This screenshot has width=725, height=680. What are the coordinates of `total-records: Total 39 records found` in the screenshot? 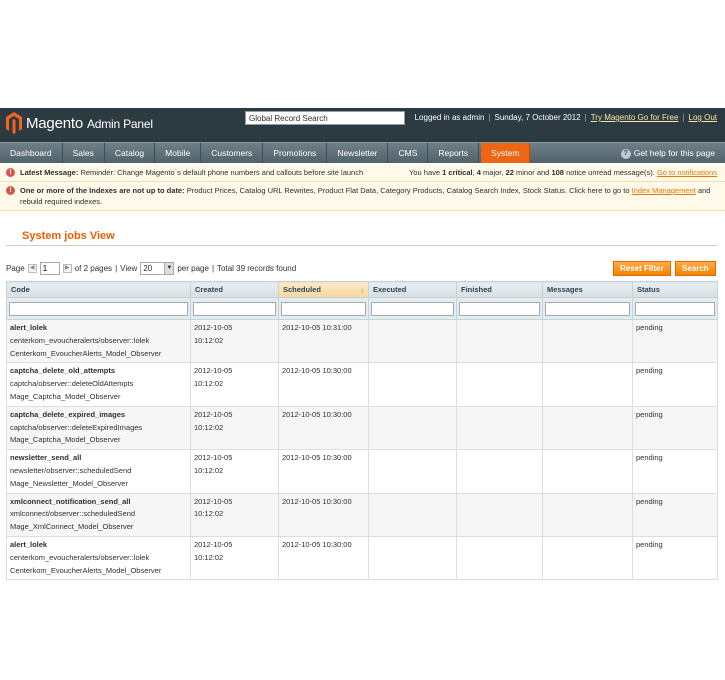 It's located at (257, 268).